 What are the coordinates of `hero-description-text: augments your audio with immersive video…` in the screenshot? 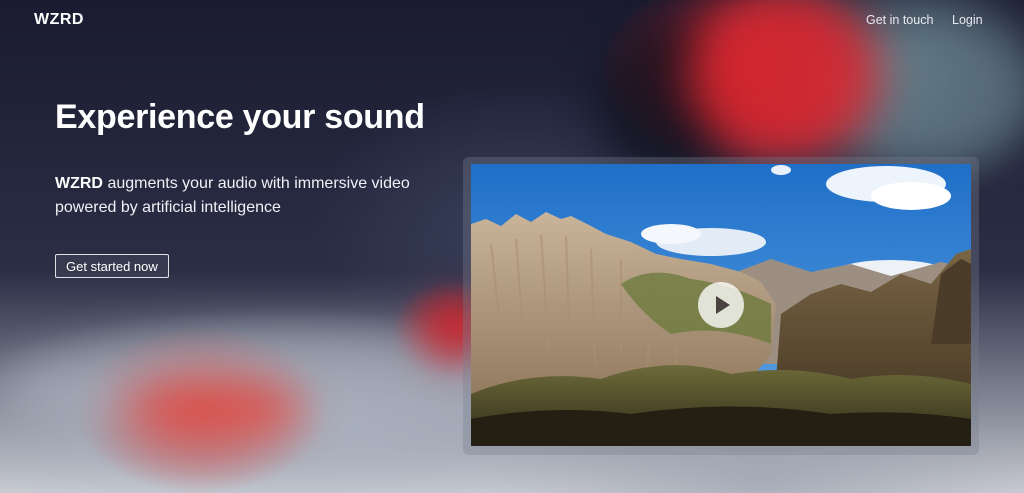 It's located at (232, 195).